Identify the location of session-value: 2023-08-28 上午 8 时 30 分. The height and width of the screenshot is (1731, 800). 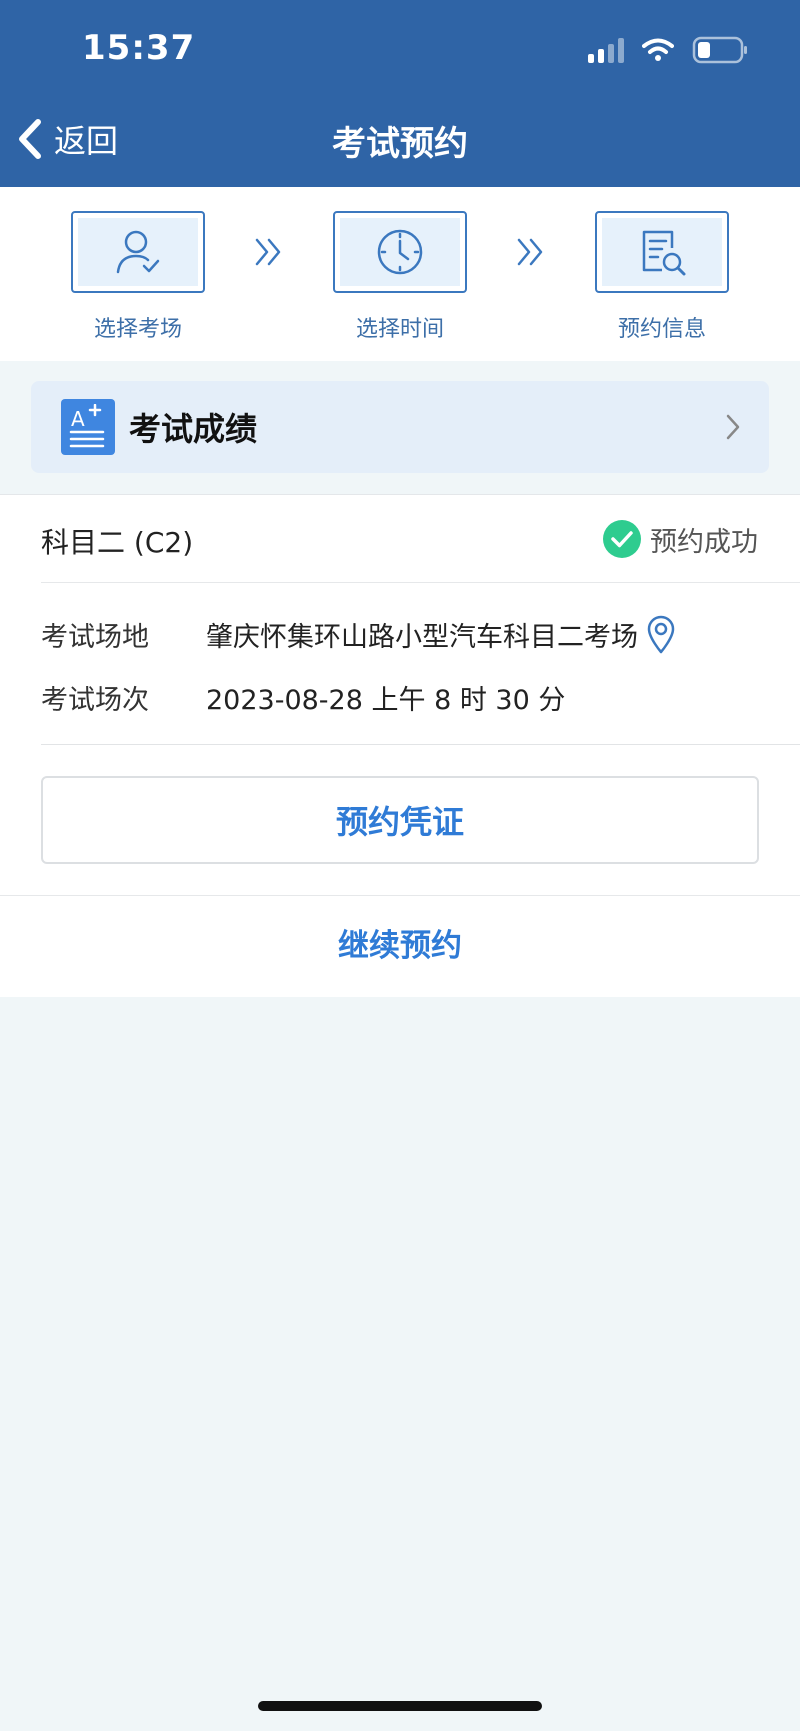
(386, 700).